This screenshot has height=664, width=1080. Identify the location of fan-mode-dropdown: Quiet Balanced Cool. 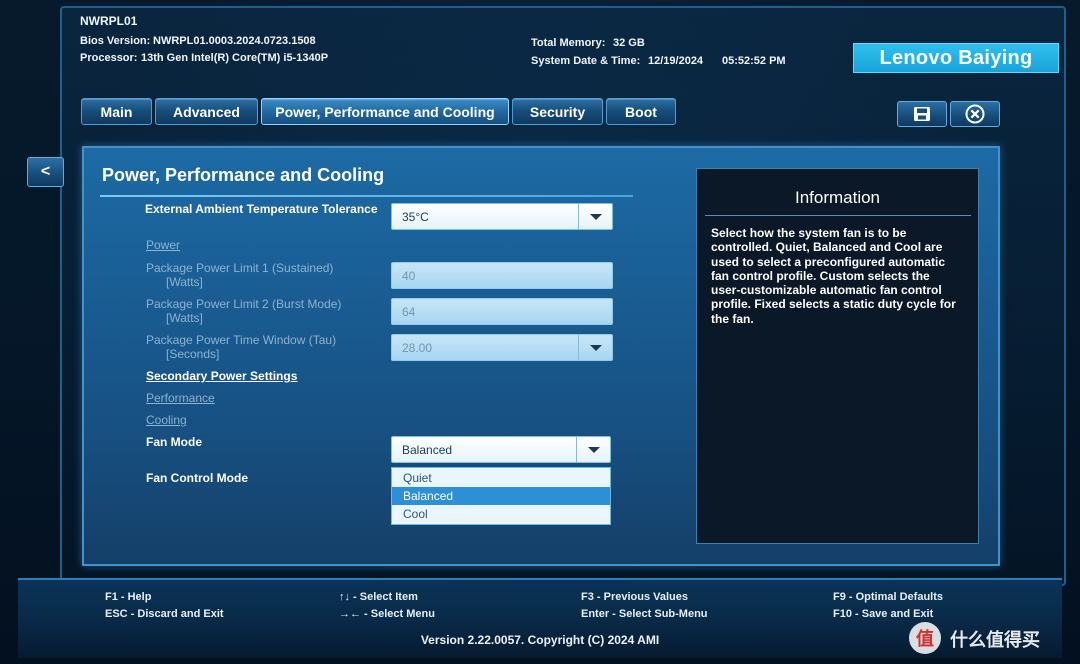
(501, 496).